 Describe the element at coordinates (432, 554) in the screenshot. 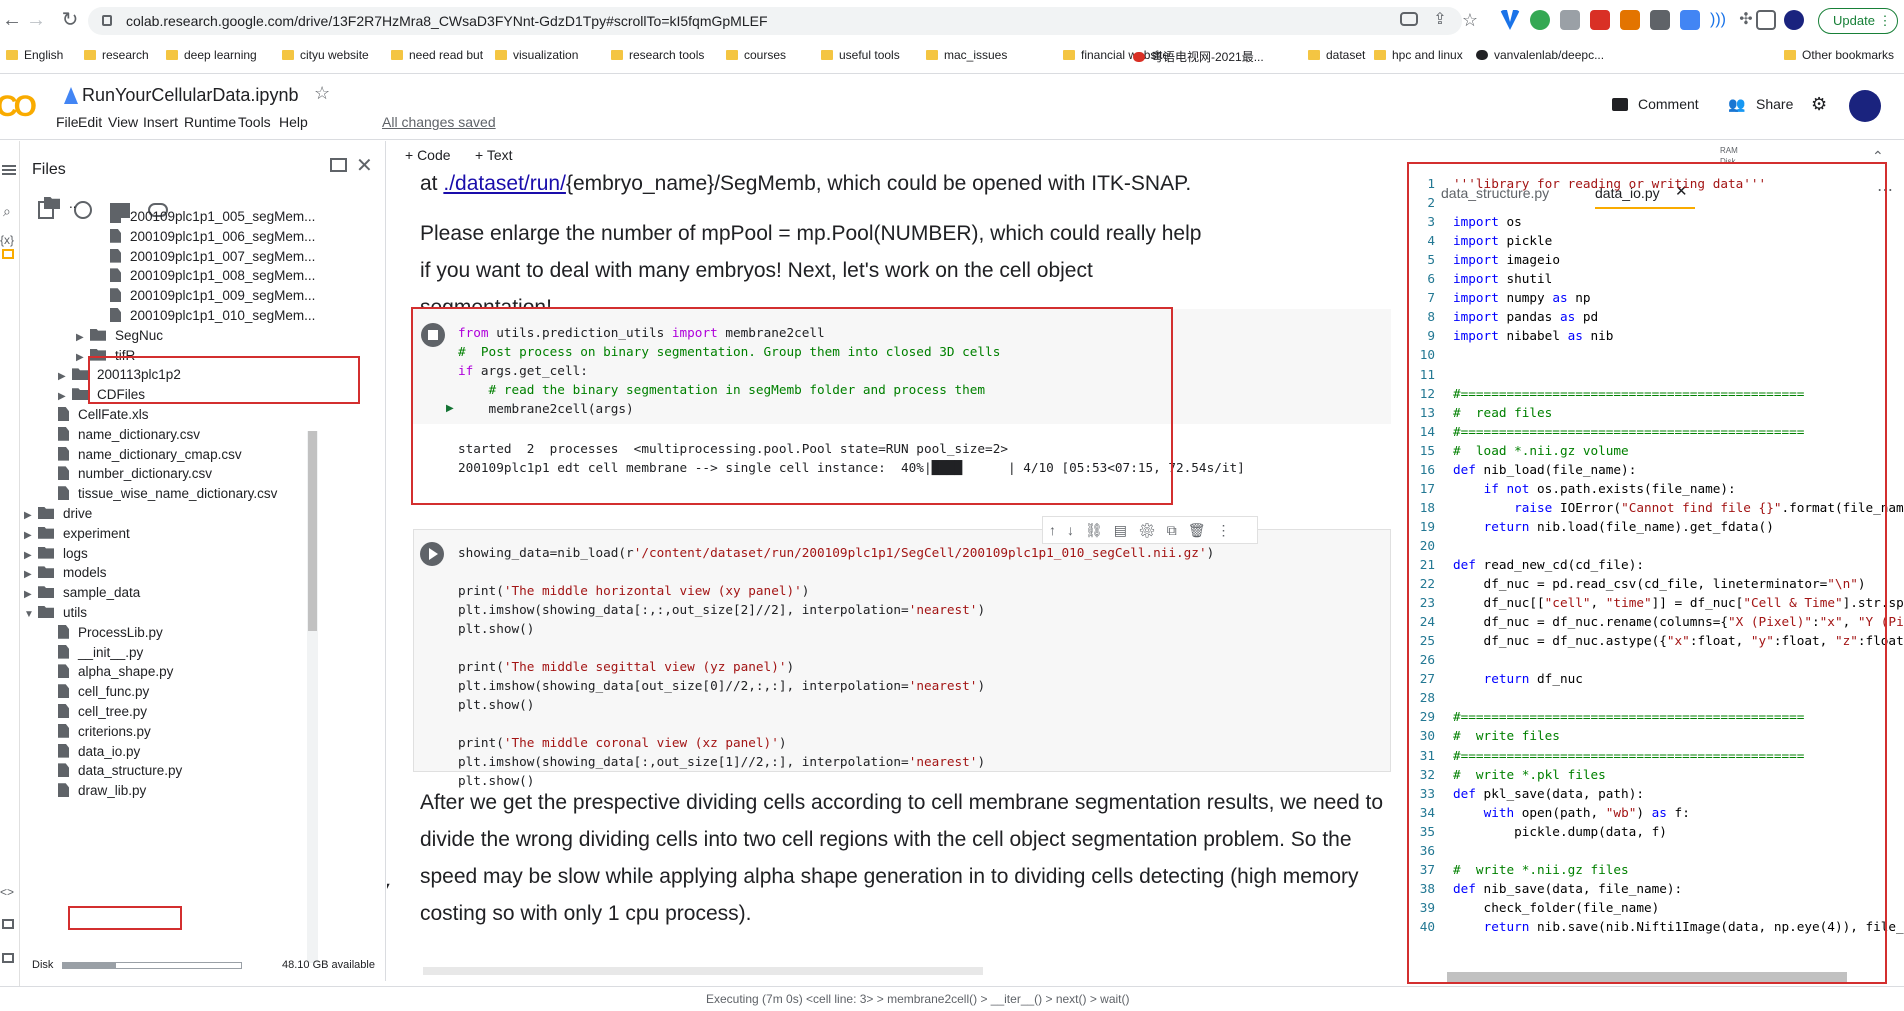

I see `run-cell-icon` at that location.